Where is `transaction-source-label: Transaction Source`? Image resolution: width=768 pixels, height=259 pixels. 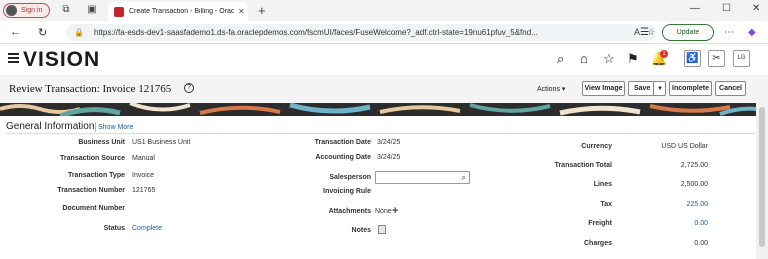
transaction-source-label: Transaction Source is located at coordinates (92, 158).